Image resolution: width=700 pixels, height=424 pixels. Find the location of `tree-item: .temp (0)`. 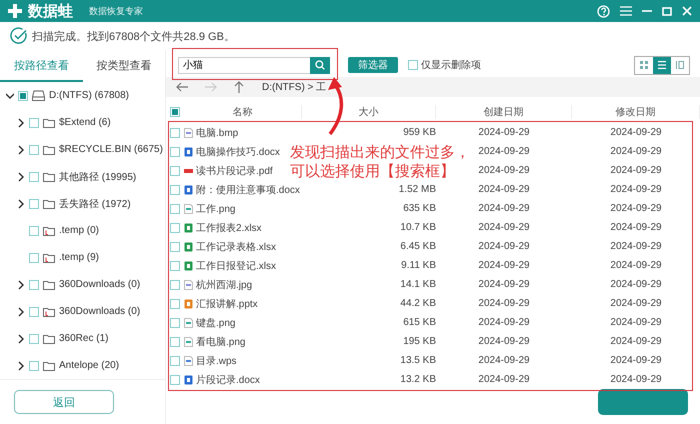

tree-item: .temp (0) is located at coordinates (79, 230).